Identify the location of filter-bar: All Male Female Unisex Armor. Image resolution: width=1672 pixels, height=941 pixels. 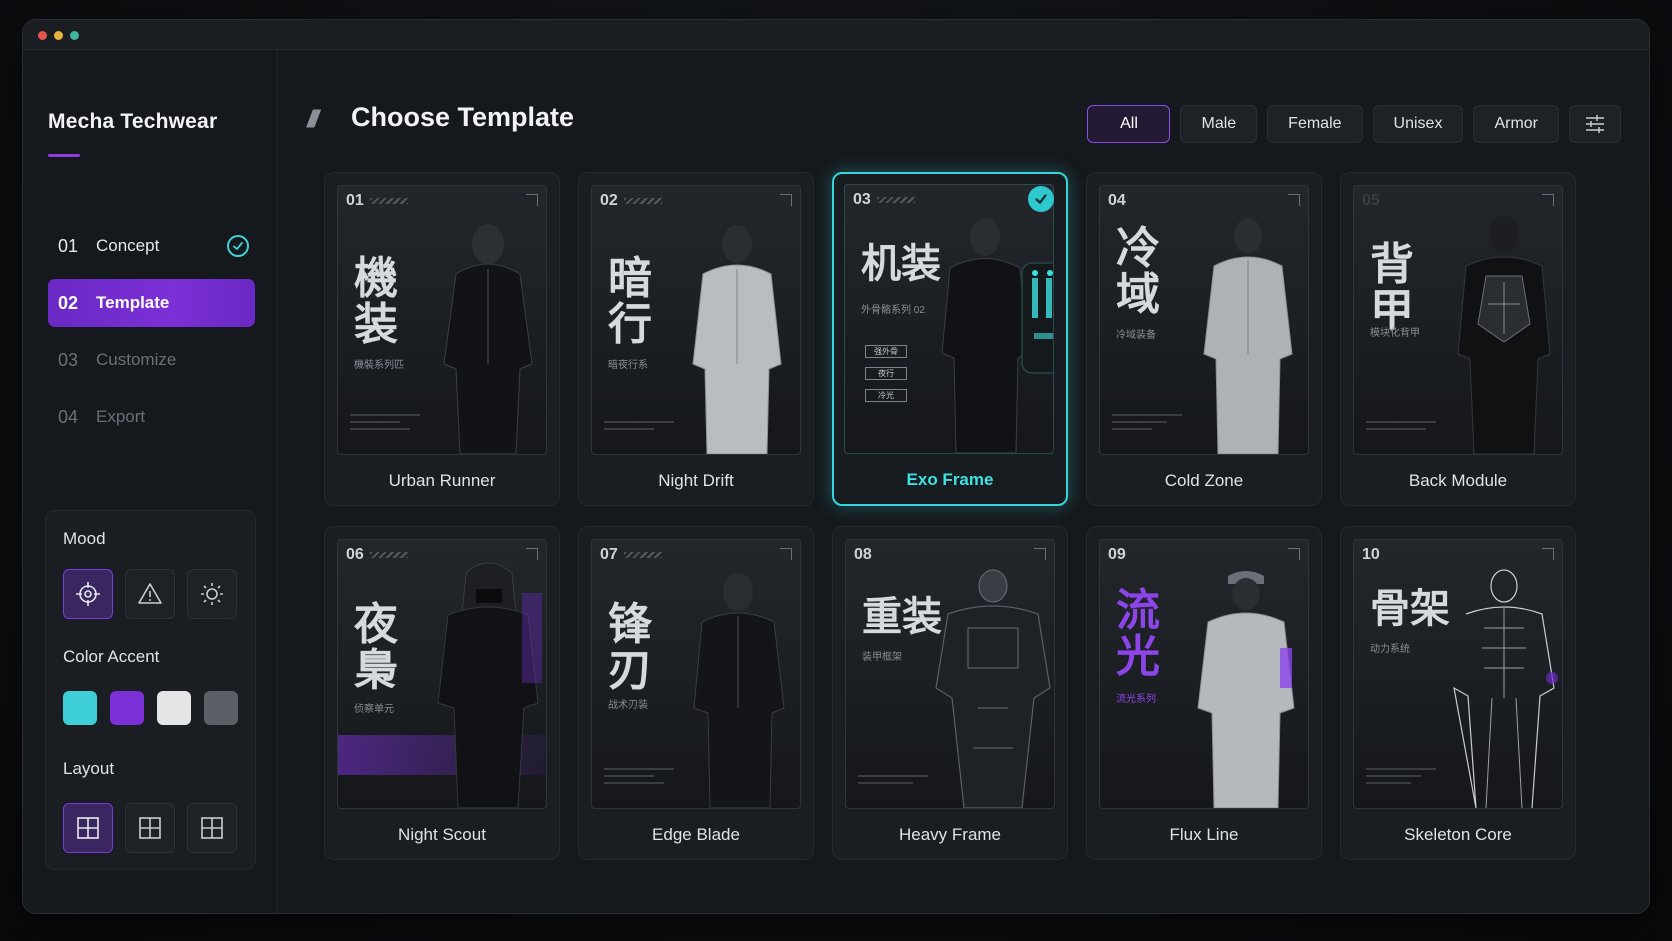
(1354, 124).